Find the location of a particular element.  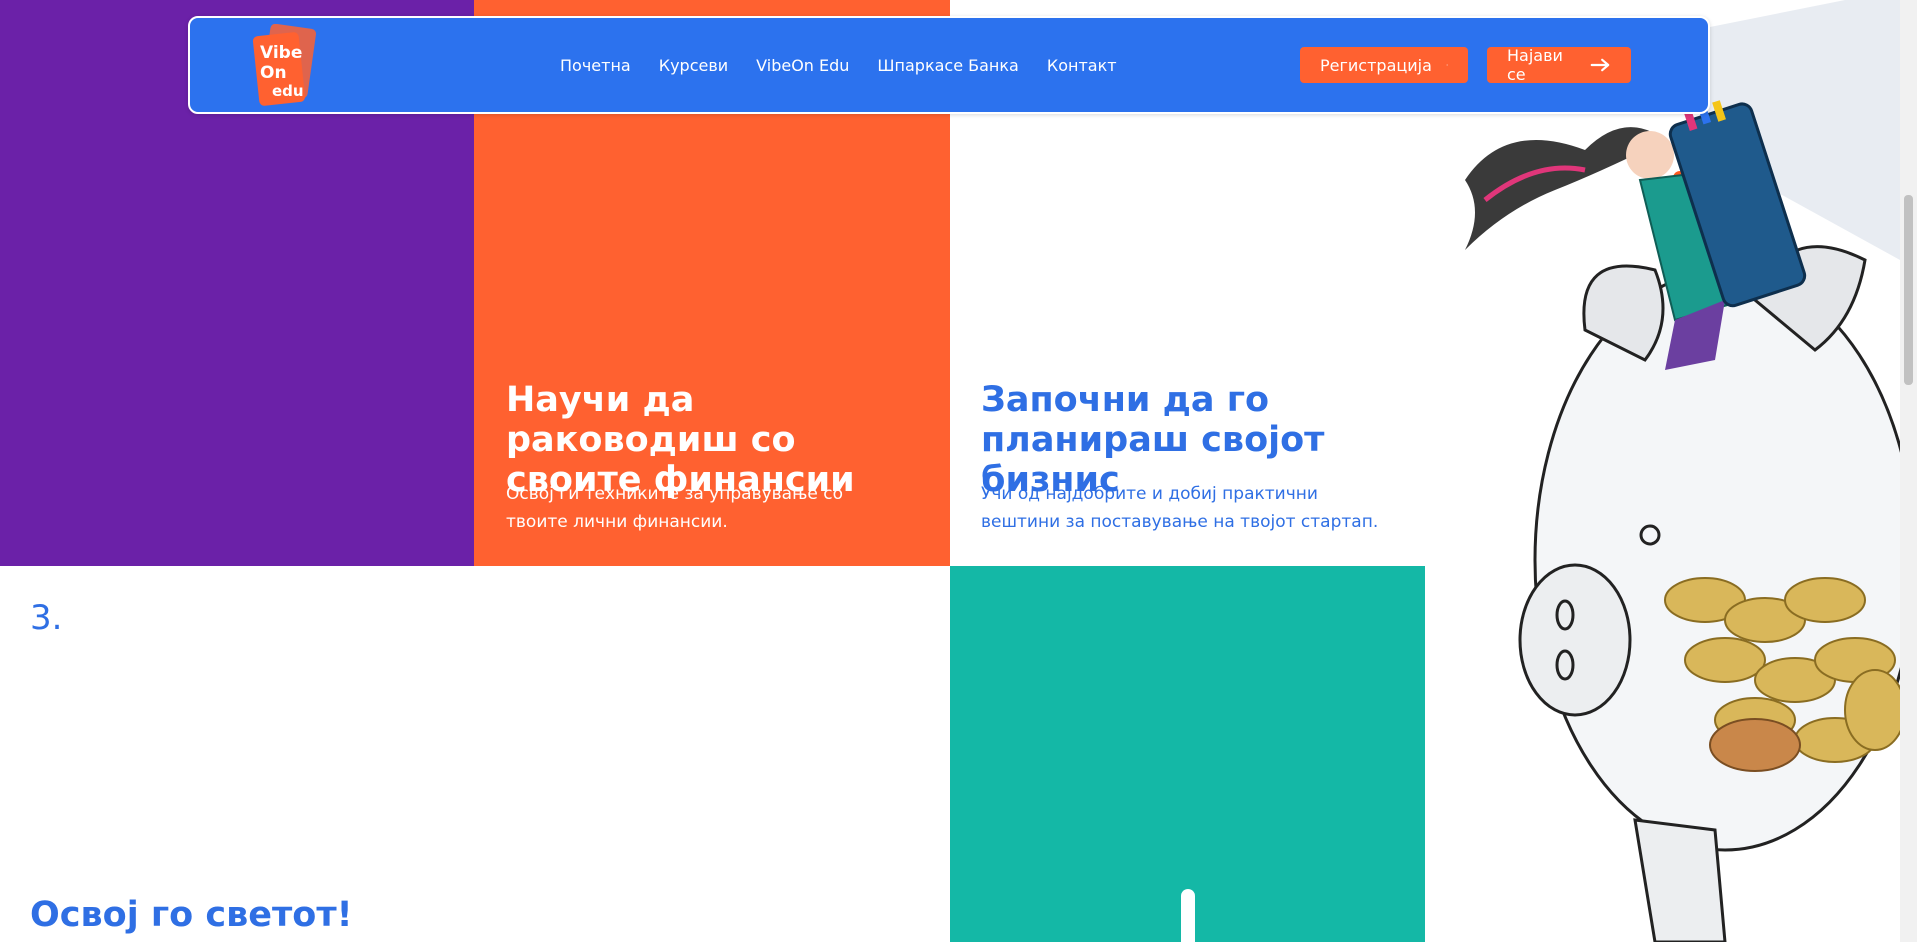

login-label: Најави се is located at coordinates (1535, 65).